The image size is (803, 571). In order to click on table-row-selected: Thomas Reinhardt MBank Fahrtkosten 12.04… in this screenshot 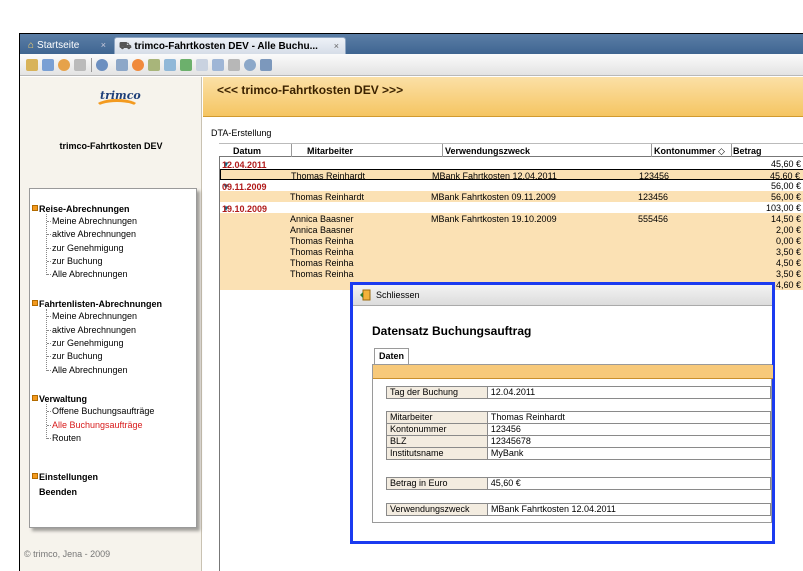, I will do `click(511, 175)`.